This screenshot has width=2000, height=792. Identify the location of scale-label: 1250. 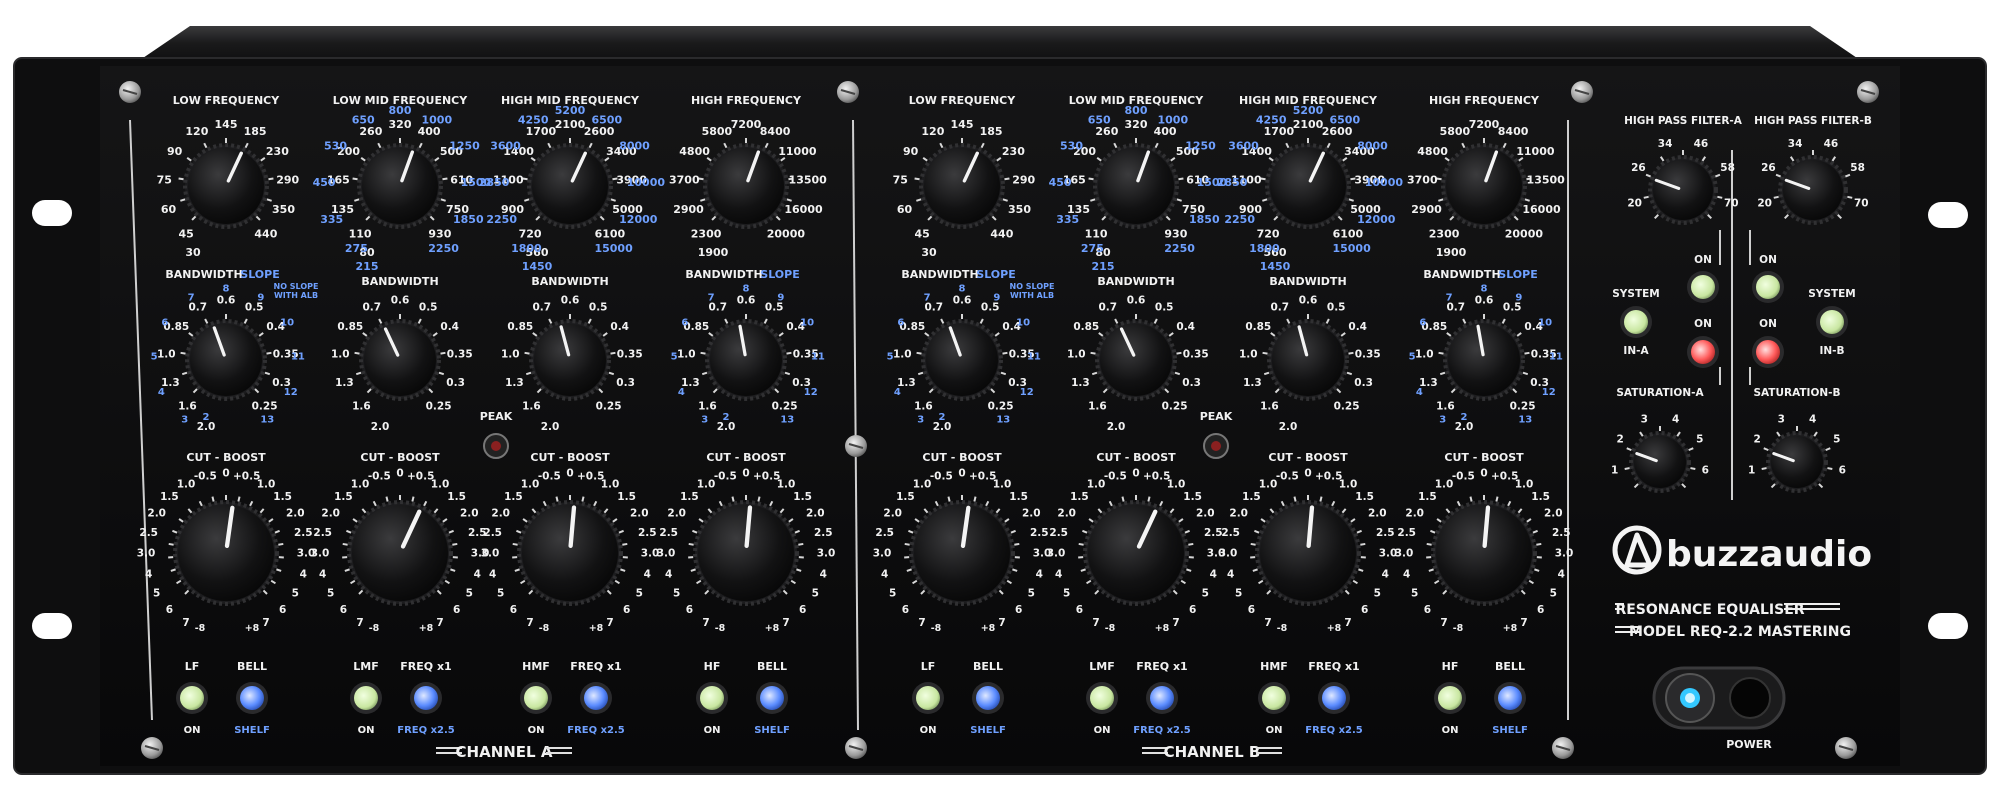
(464, 146).